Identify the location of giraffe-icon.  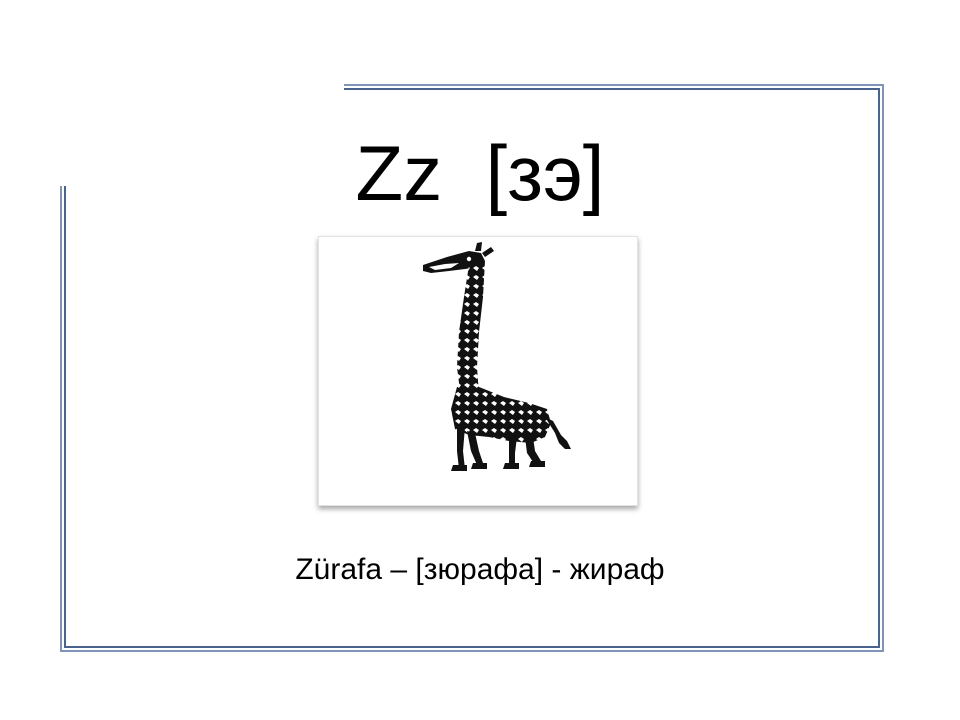
(497, 356).